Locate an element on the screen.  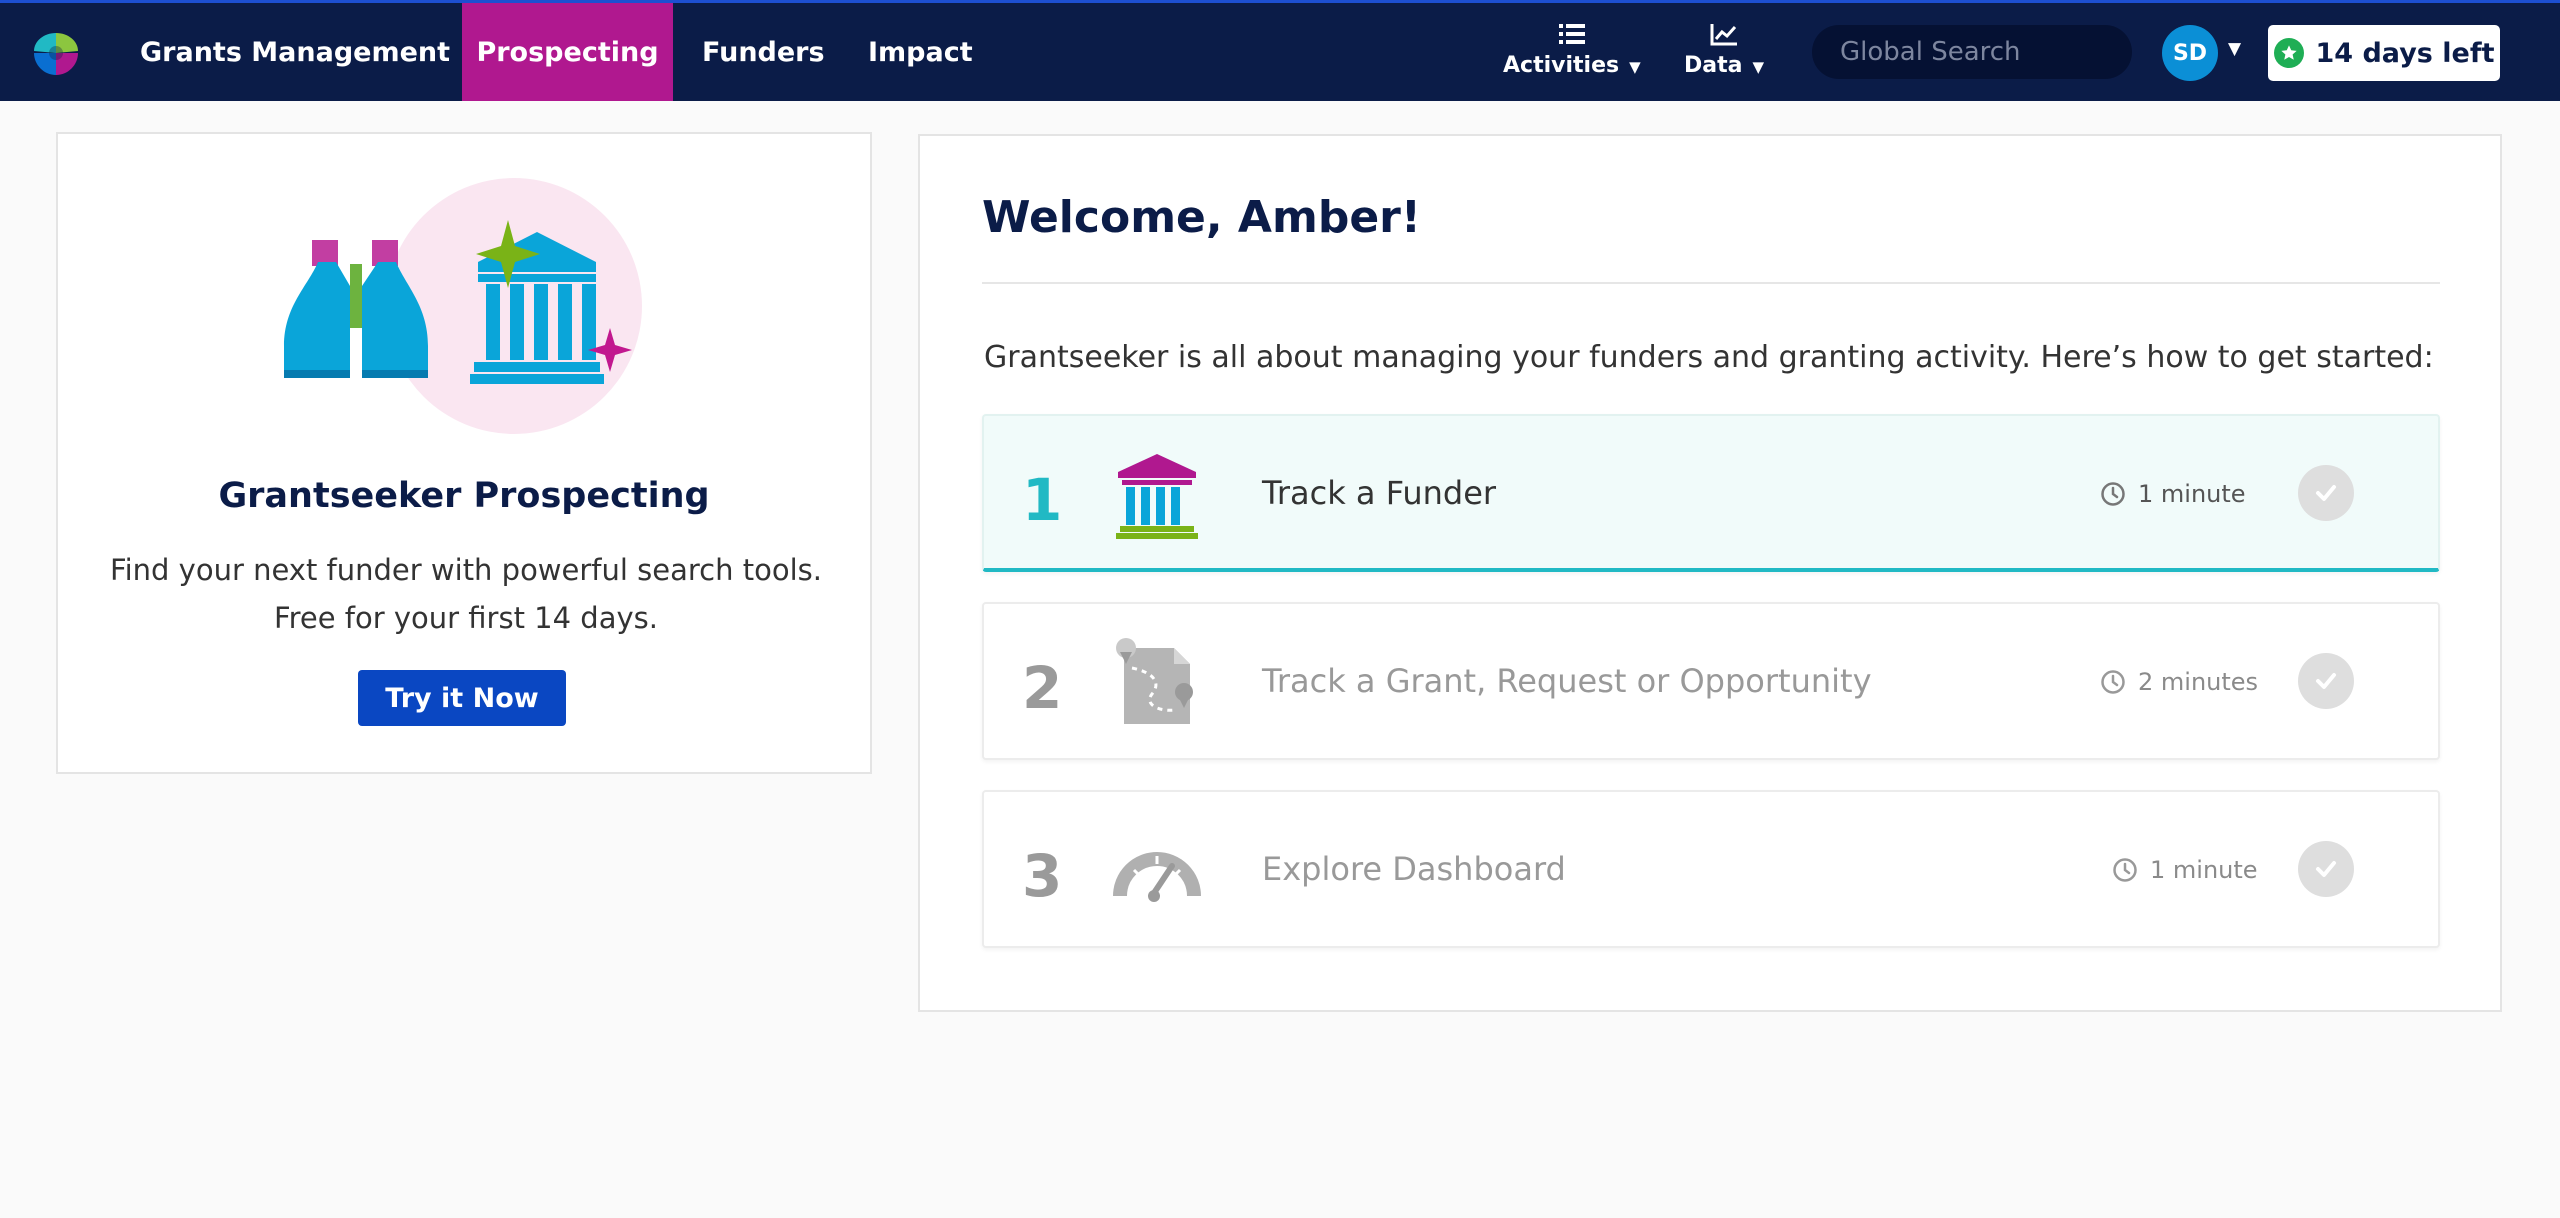
divider is located at coordinates (1711, 283).